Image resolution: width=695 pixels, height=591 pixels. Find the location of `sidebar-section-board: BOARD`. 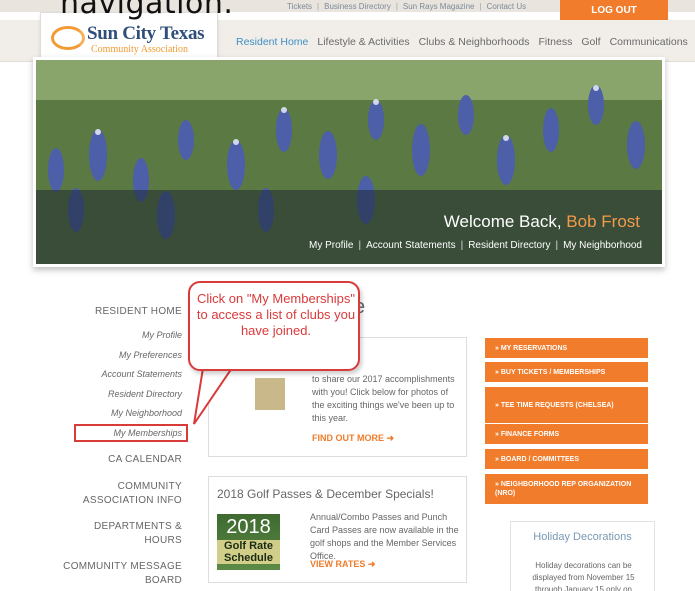

sidebar-section-board: BOARD is located at coordinates (163, 580).